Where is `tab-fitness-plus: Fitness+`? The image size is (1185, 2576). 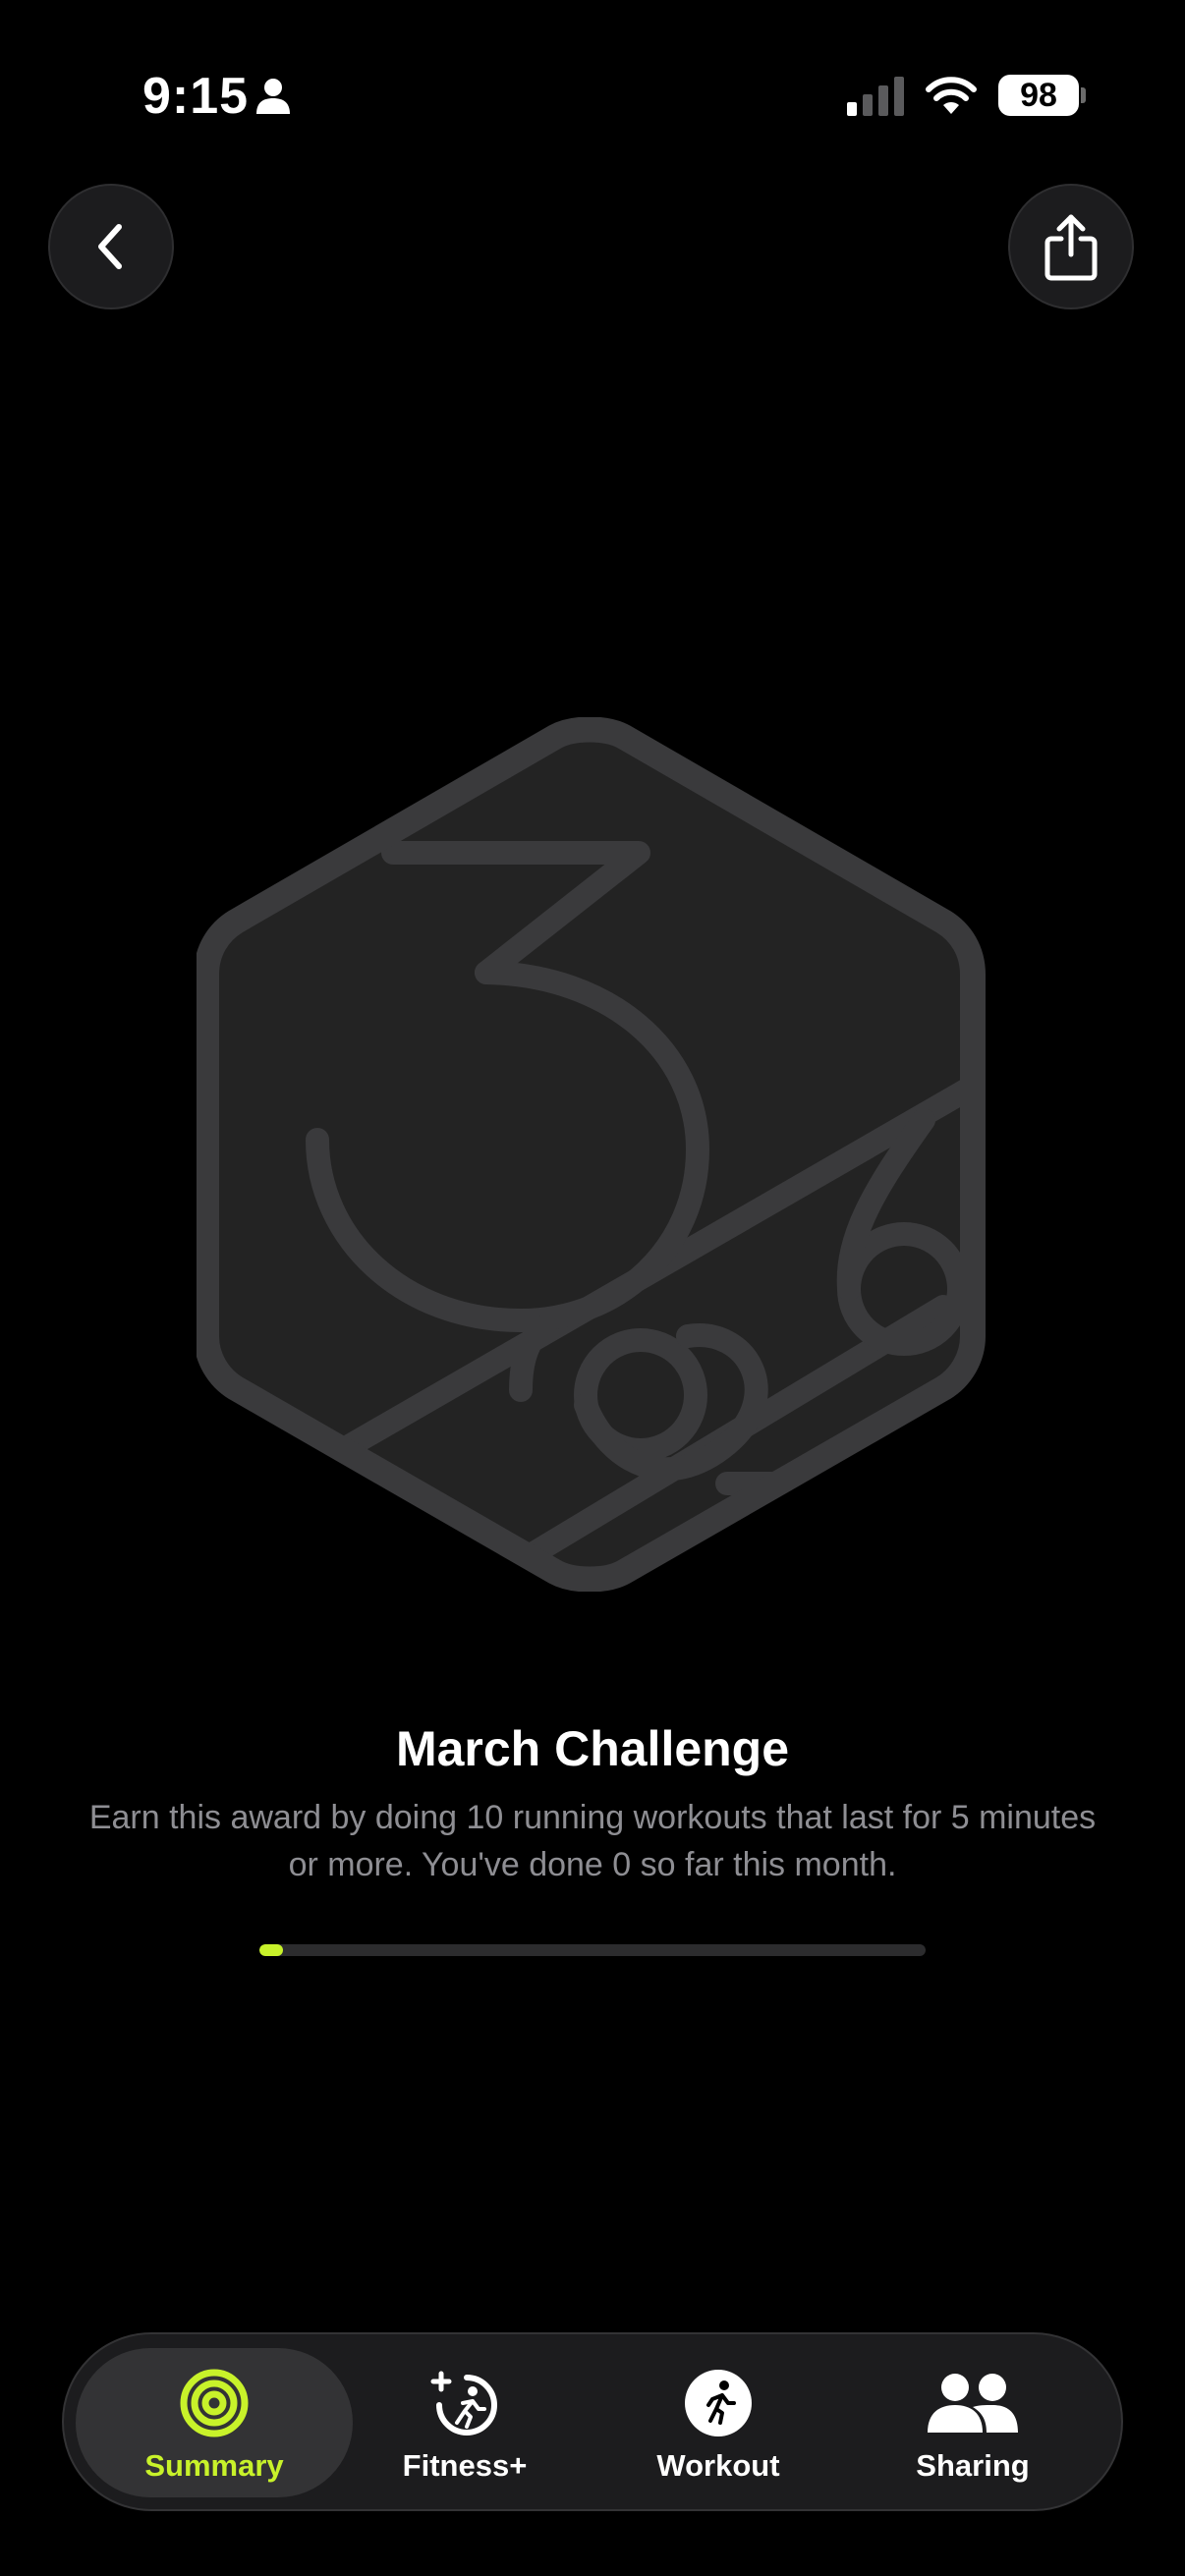
tab-fitness-plus: Fitness+ is located at coordinates (465, 2422).